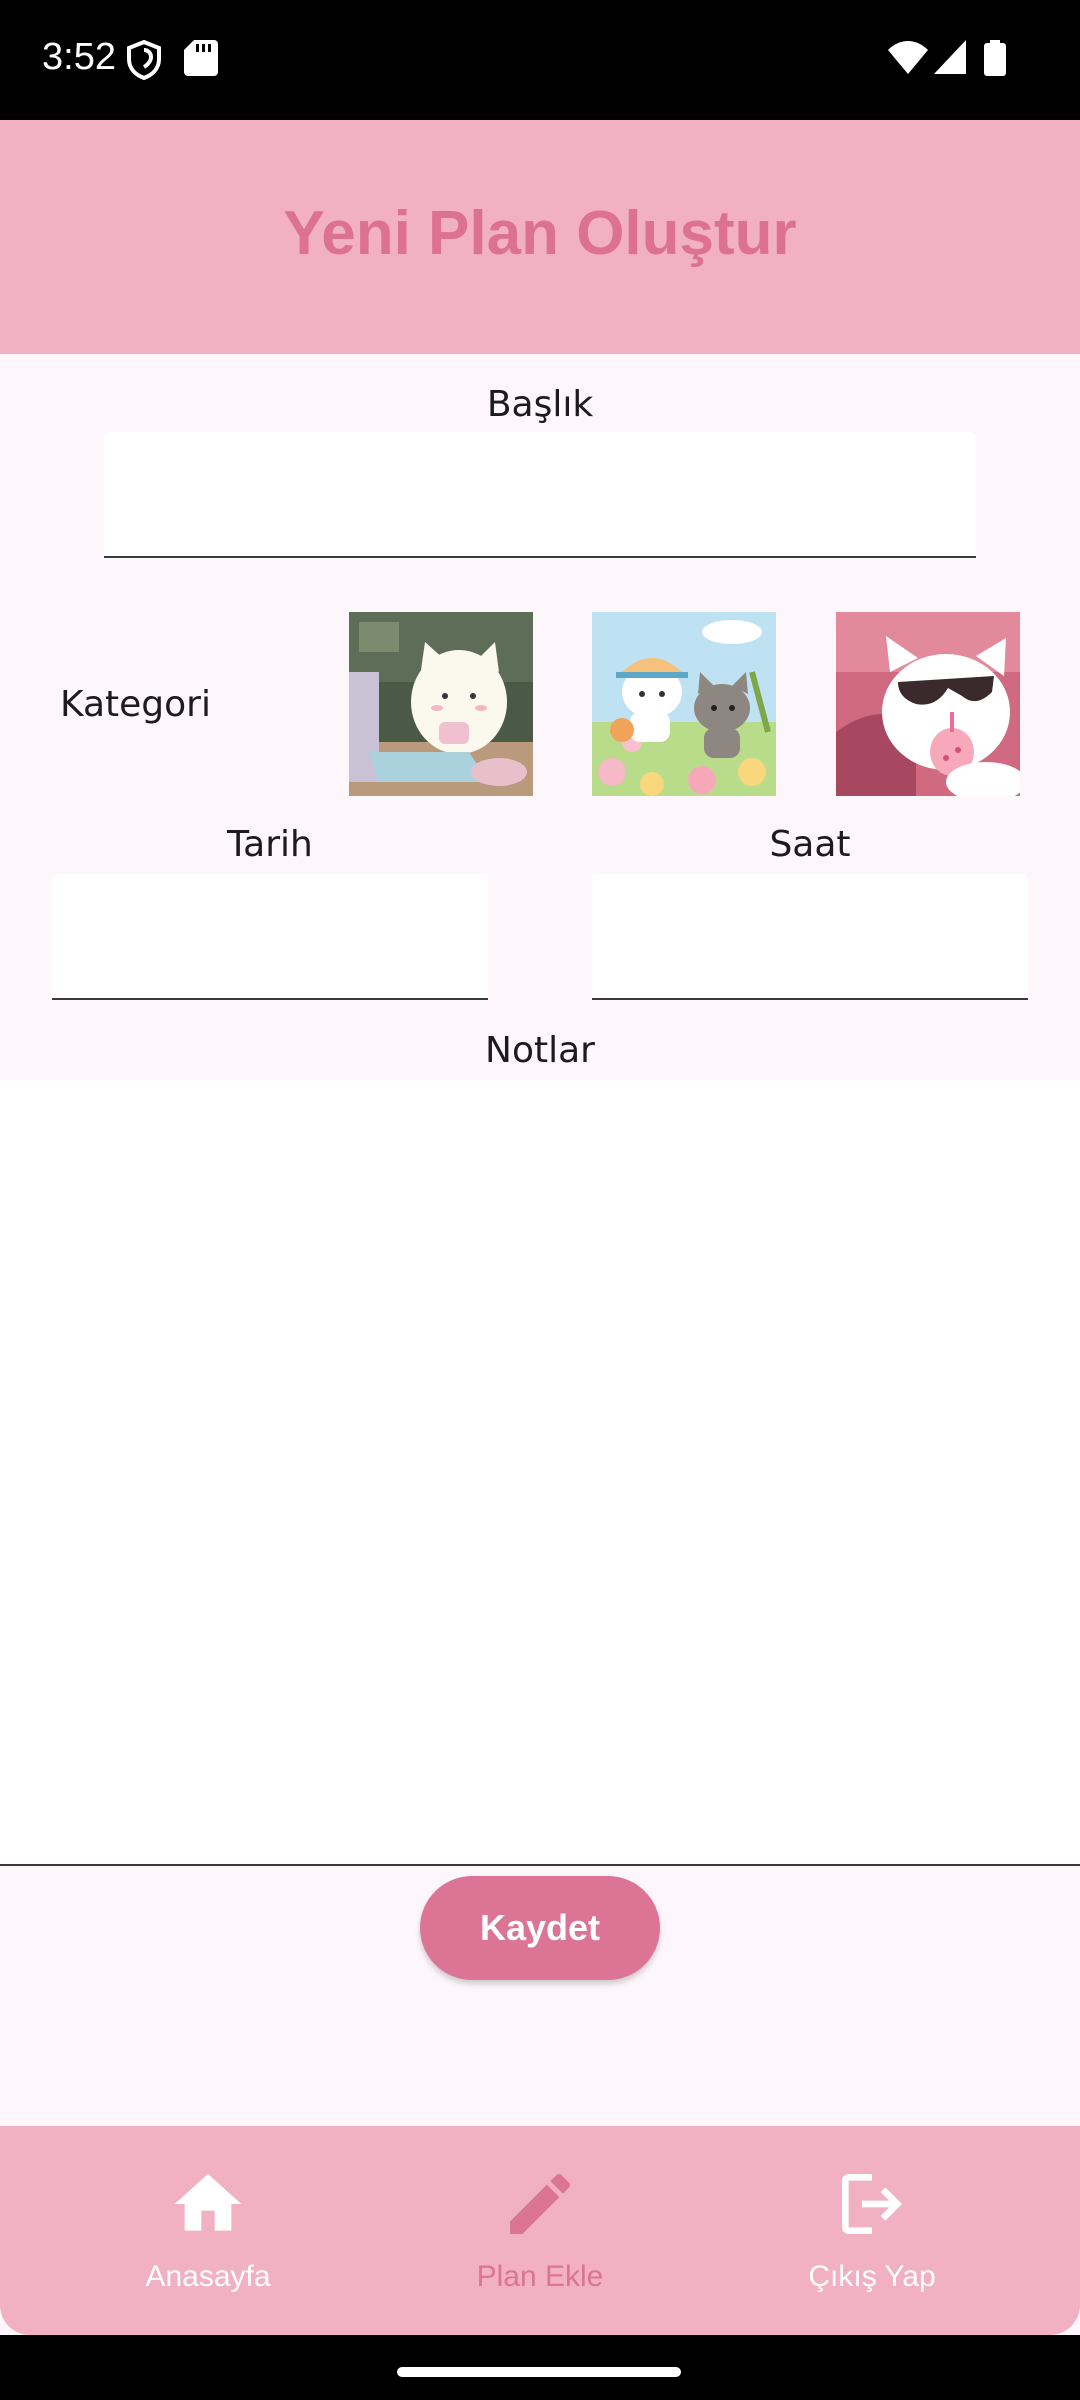 This screenshot has height=2400, width=1080. I want to click on nav-item-home-label: Anasayfa, so click(208, 2276).